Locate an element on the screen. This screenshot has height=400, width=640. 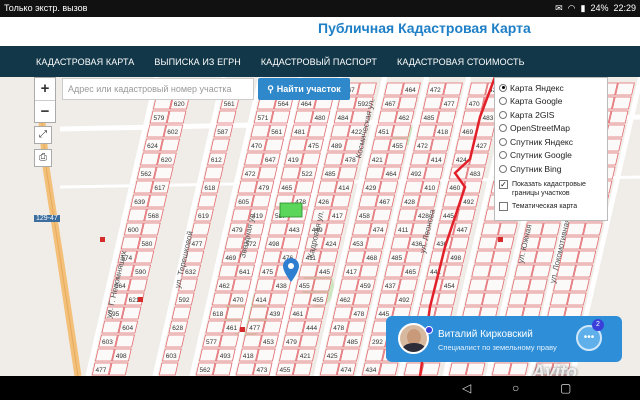
status-time: 22:29 is located at coordinates (624, 8).